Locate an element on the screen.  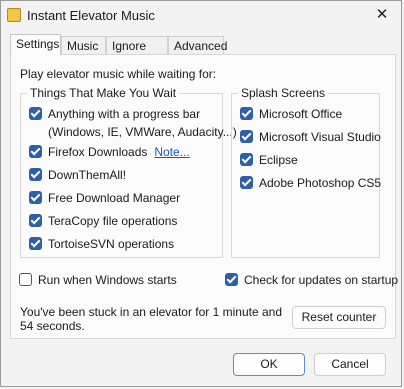
title-bar: Instant Elevator Music ✕ is located at coordinates (201, 16).